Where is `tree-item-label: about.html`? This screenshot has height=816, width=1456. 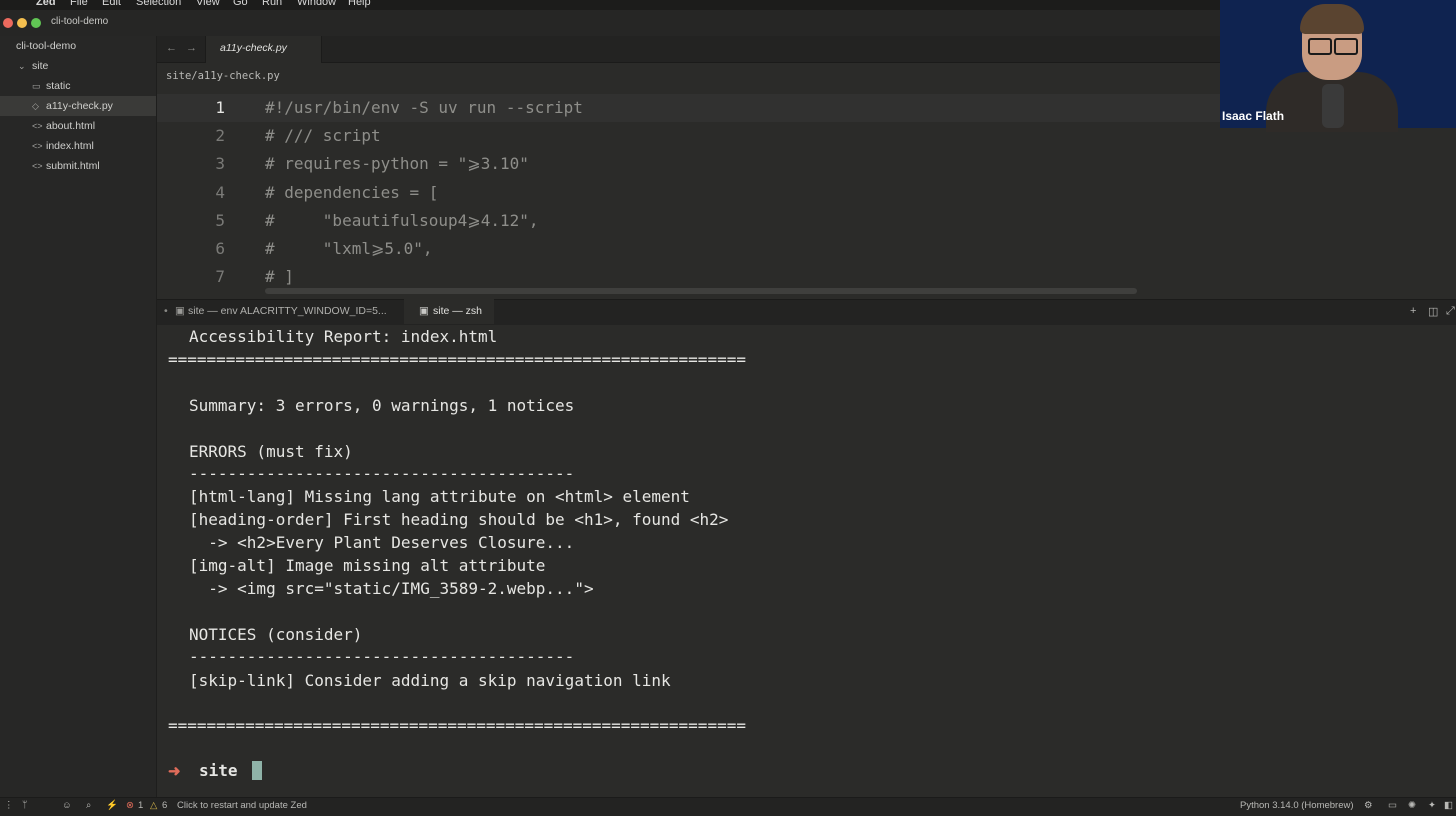
tree-item-label: about.html is located at coordinates (71, 126).